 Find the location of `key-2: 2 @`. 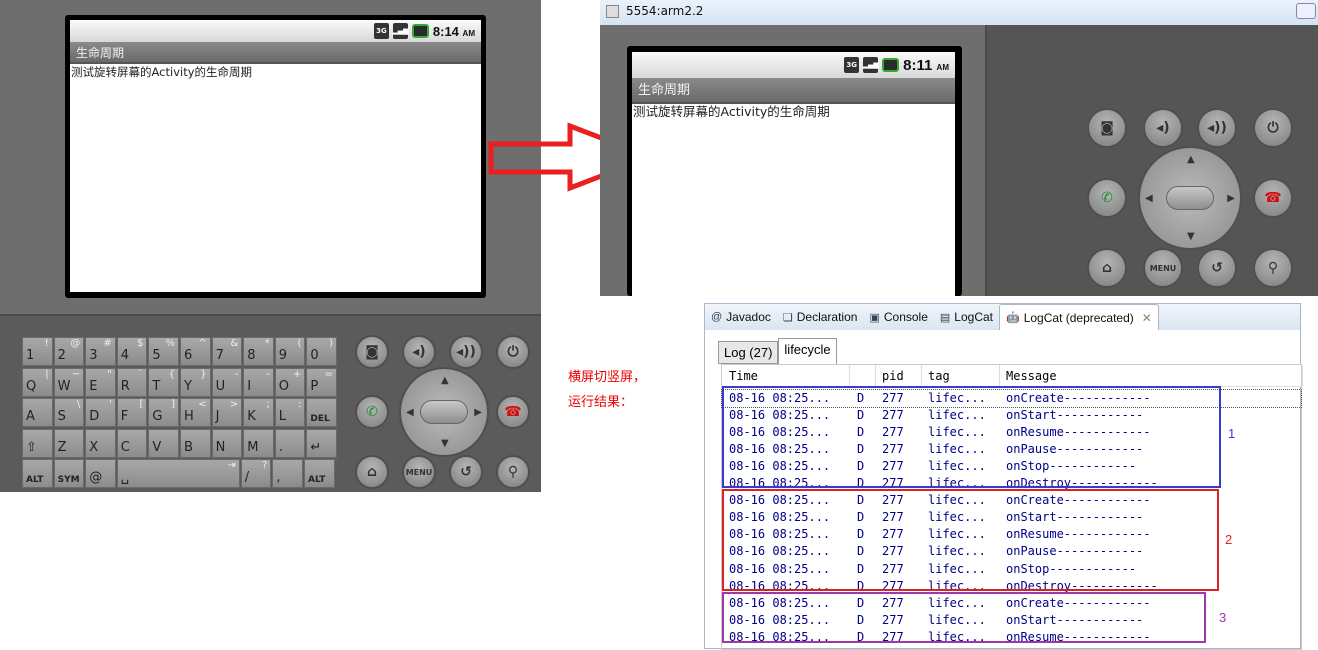

key-2: 2 @ is located at coordinates (69, 351).